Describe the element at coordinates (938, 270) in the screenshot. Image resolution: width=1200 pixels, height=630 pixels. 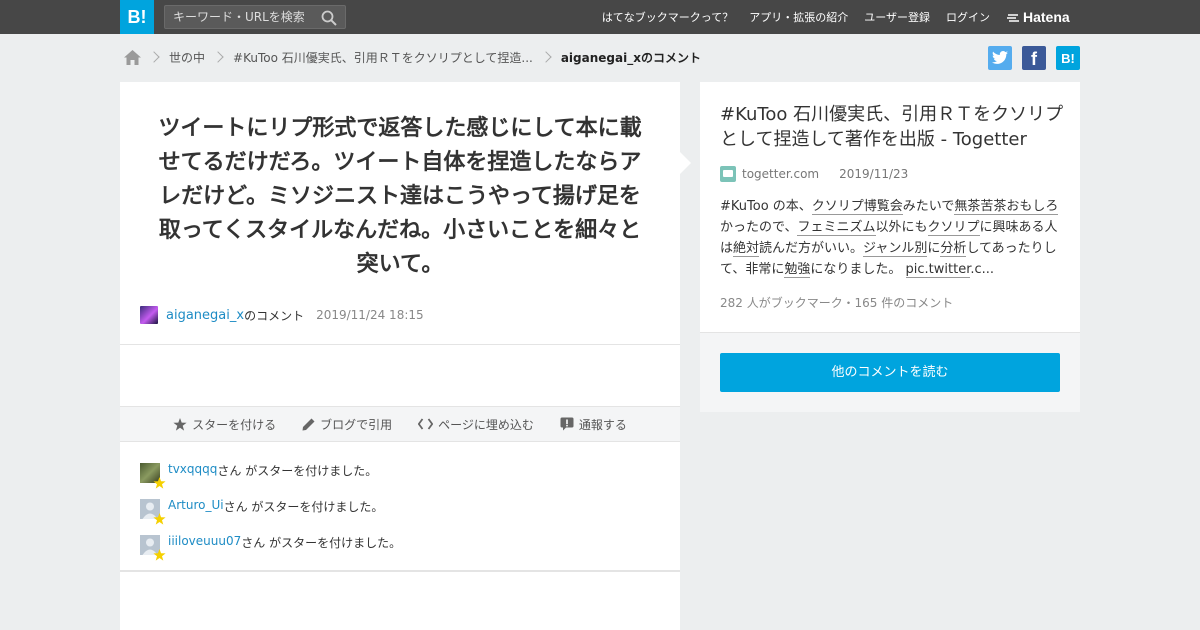
I see `keyword-link: pic.twitter` at that location.